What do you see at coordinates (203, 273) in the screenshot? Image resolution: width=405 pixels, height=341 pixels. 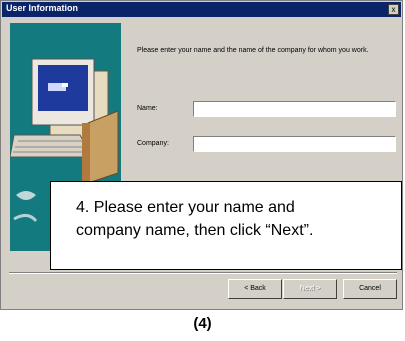 I see `separator-highlight` at bounding box center [203, 273].